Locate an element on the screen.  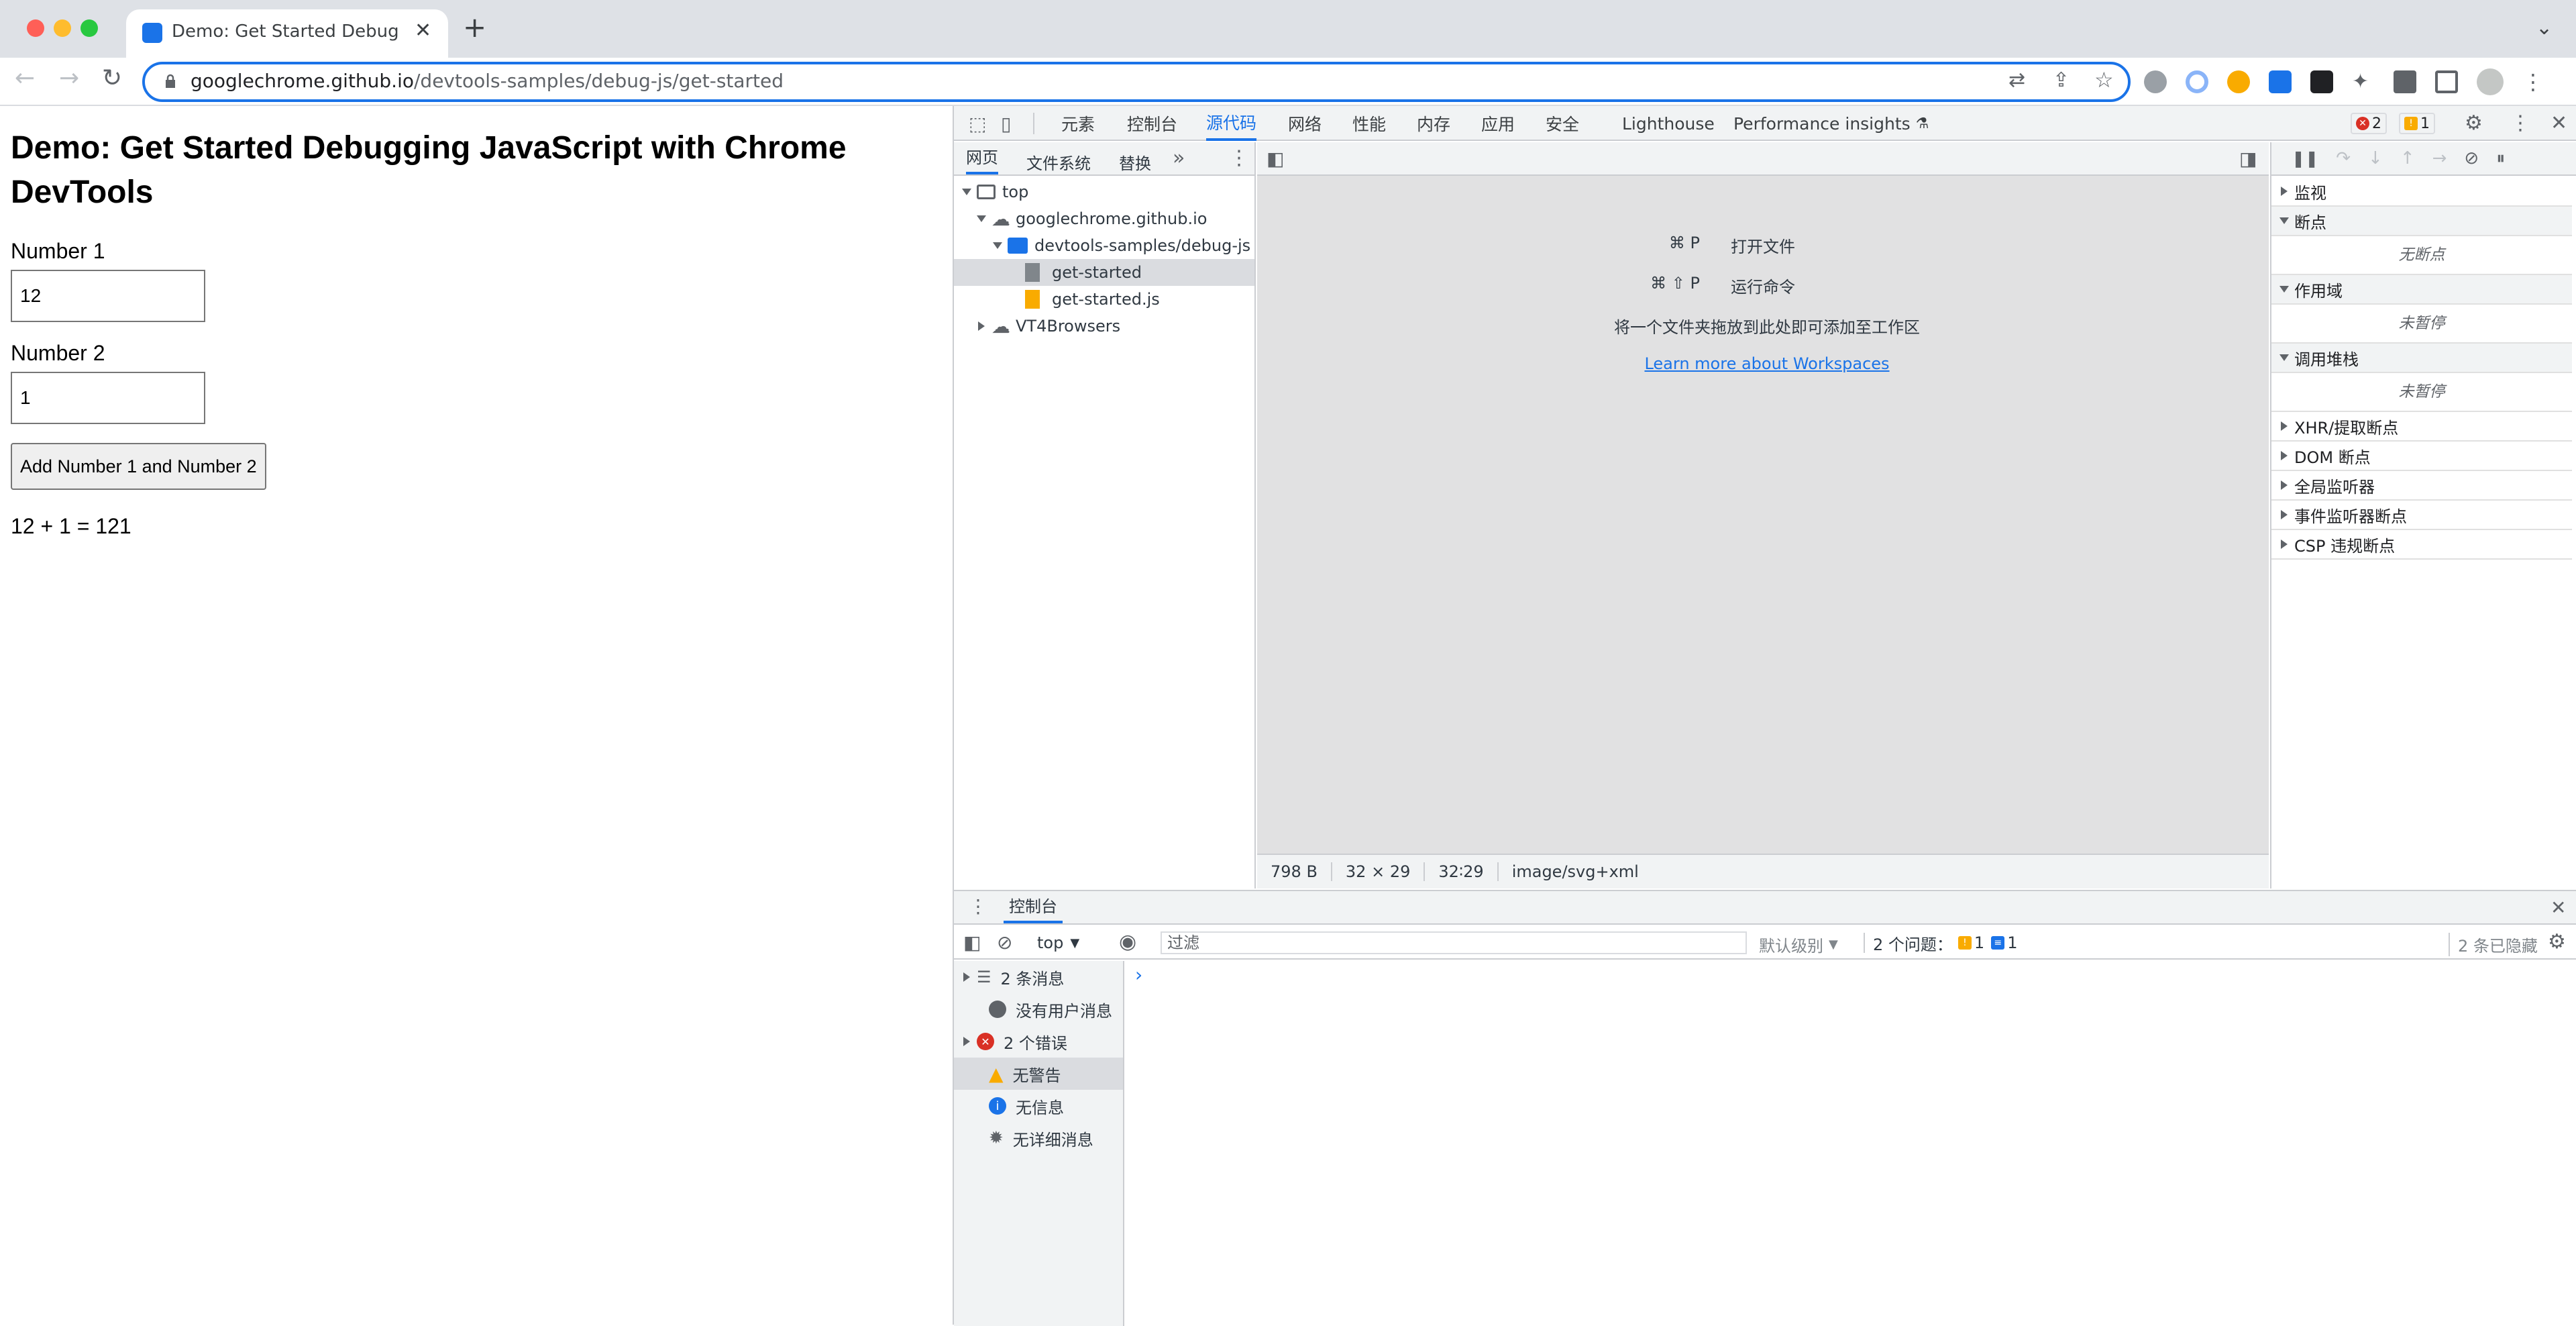
tab-lighthouse: Lighthouse is located at coordinates (1668, 123).